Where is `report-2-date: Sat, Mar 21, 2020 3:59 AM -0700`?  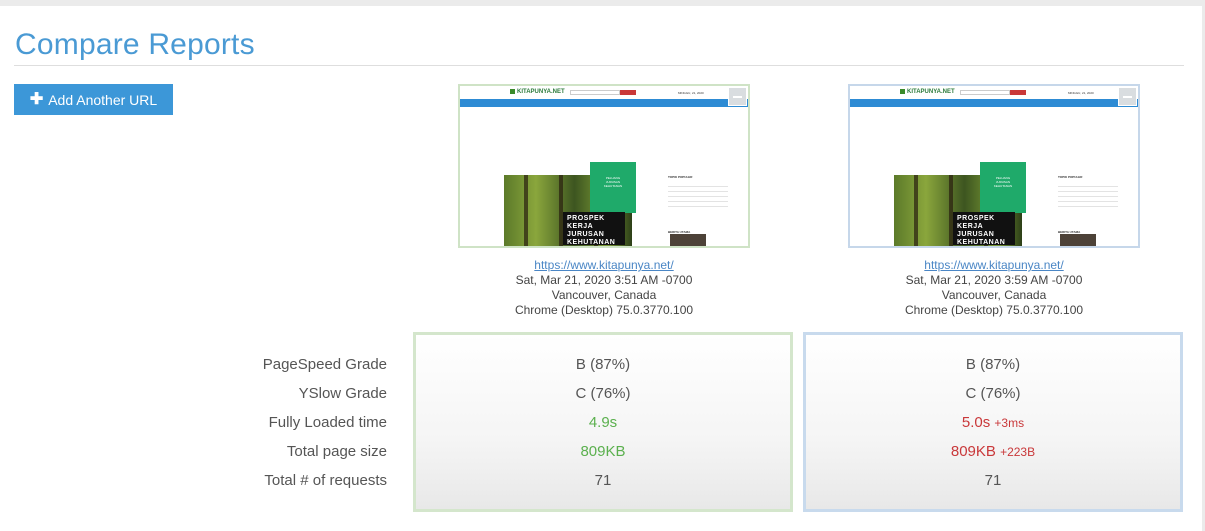
report-2-date: Sat, Mar 21, 2020 3:59 AM -0700 is located at coordinates (994, 280).